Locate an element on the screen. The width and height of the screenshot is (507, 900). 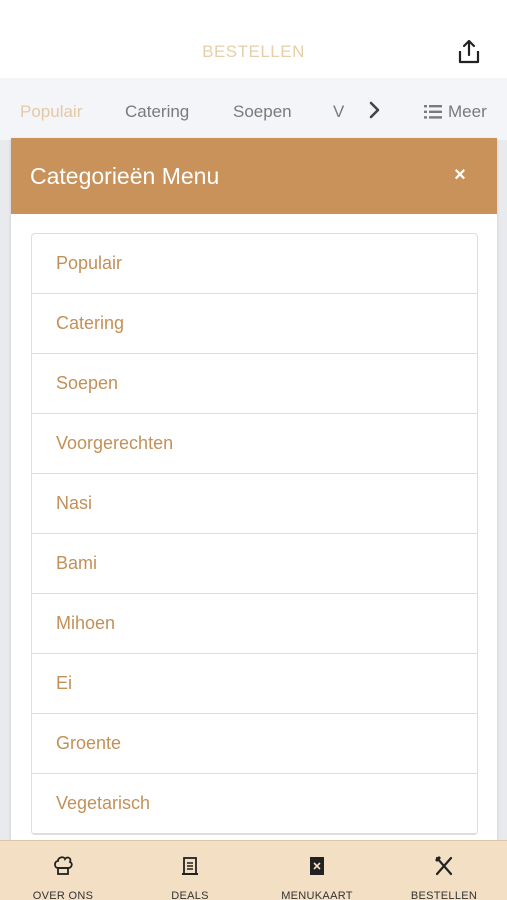
nav-label-over-ons: OVER ONS is located at coordinates (63, 895).